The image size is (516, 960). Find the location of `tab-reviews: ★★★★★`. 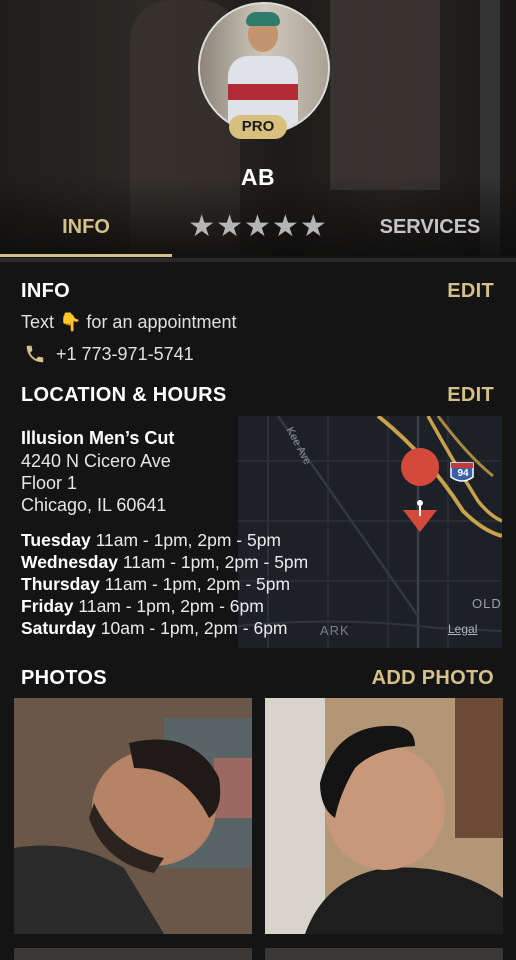

tab-reviews: ★★★★★ is located at coordinates (258, 231).